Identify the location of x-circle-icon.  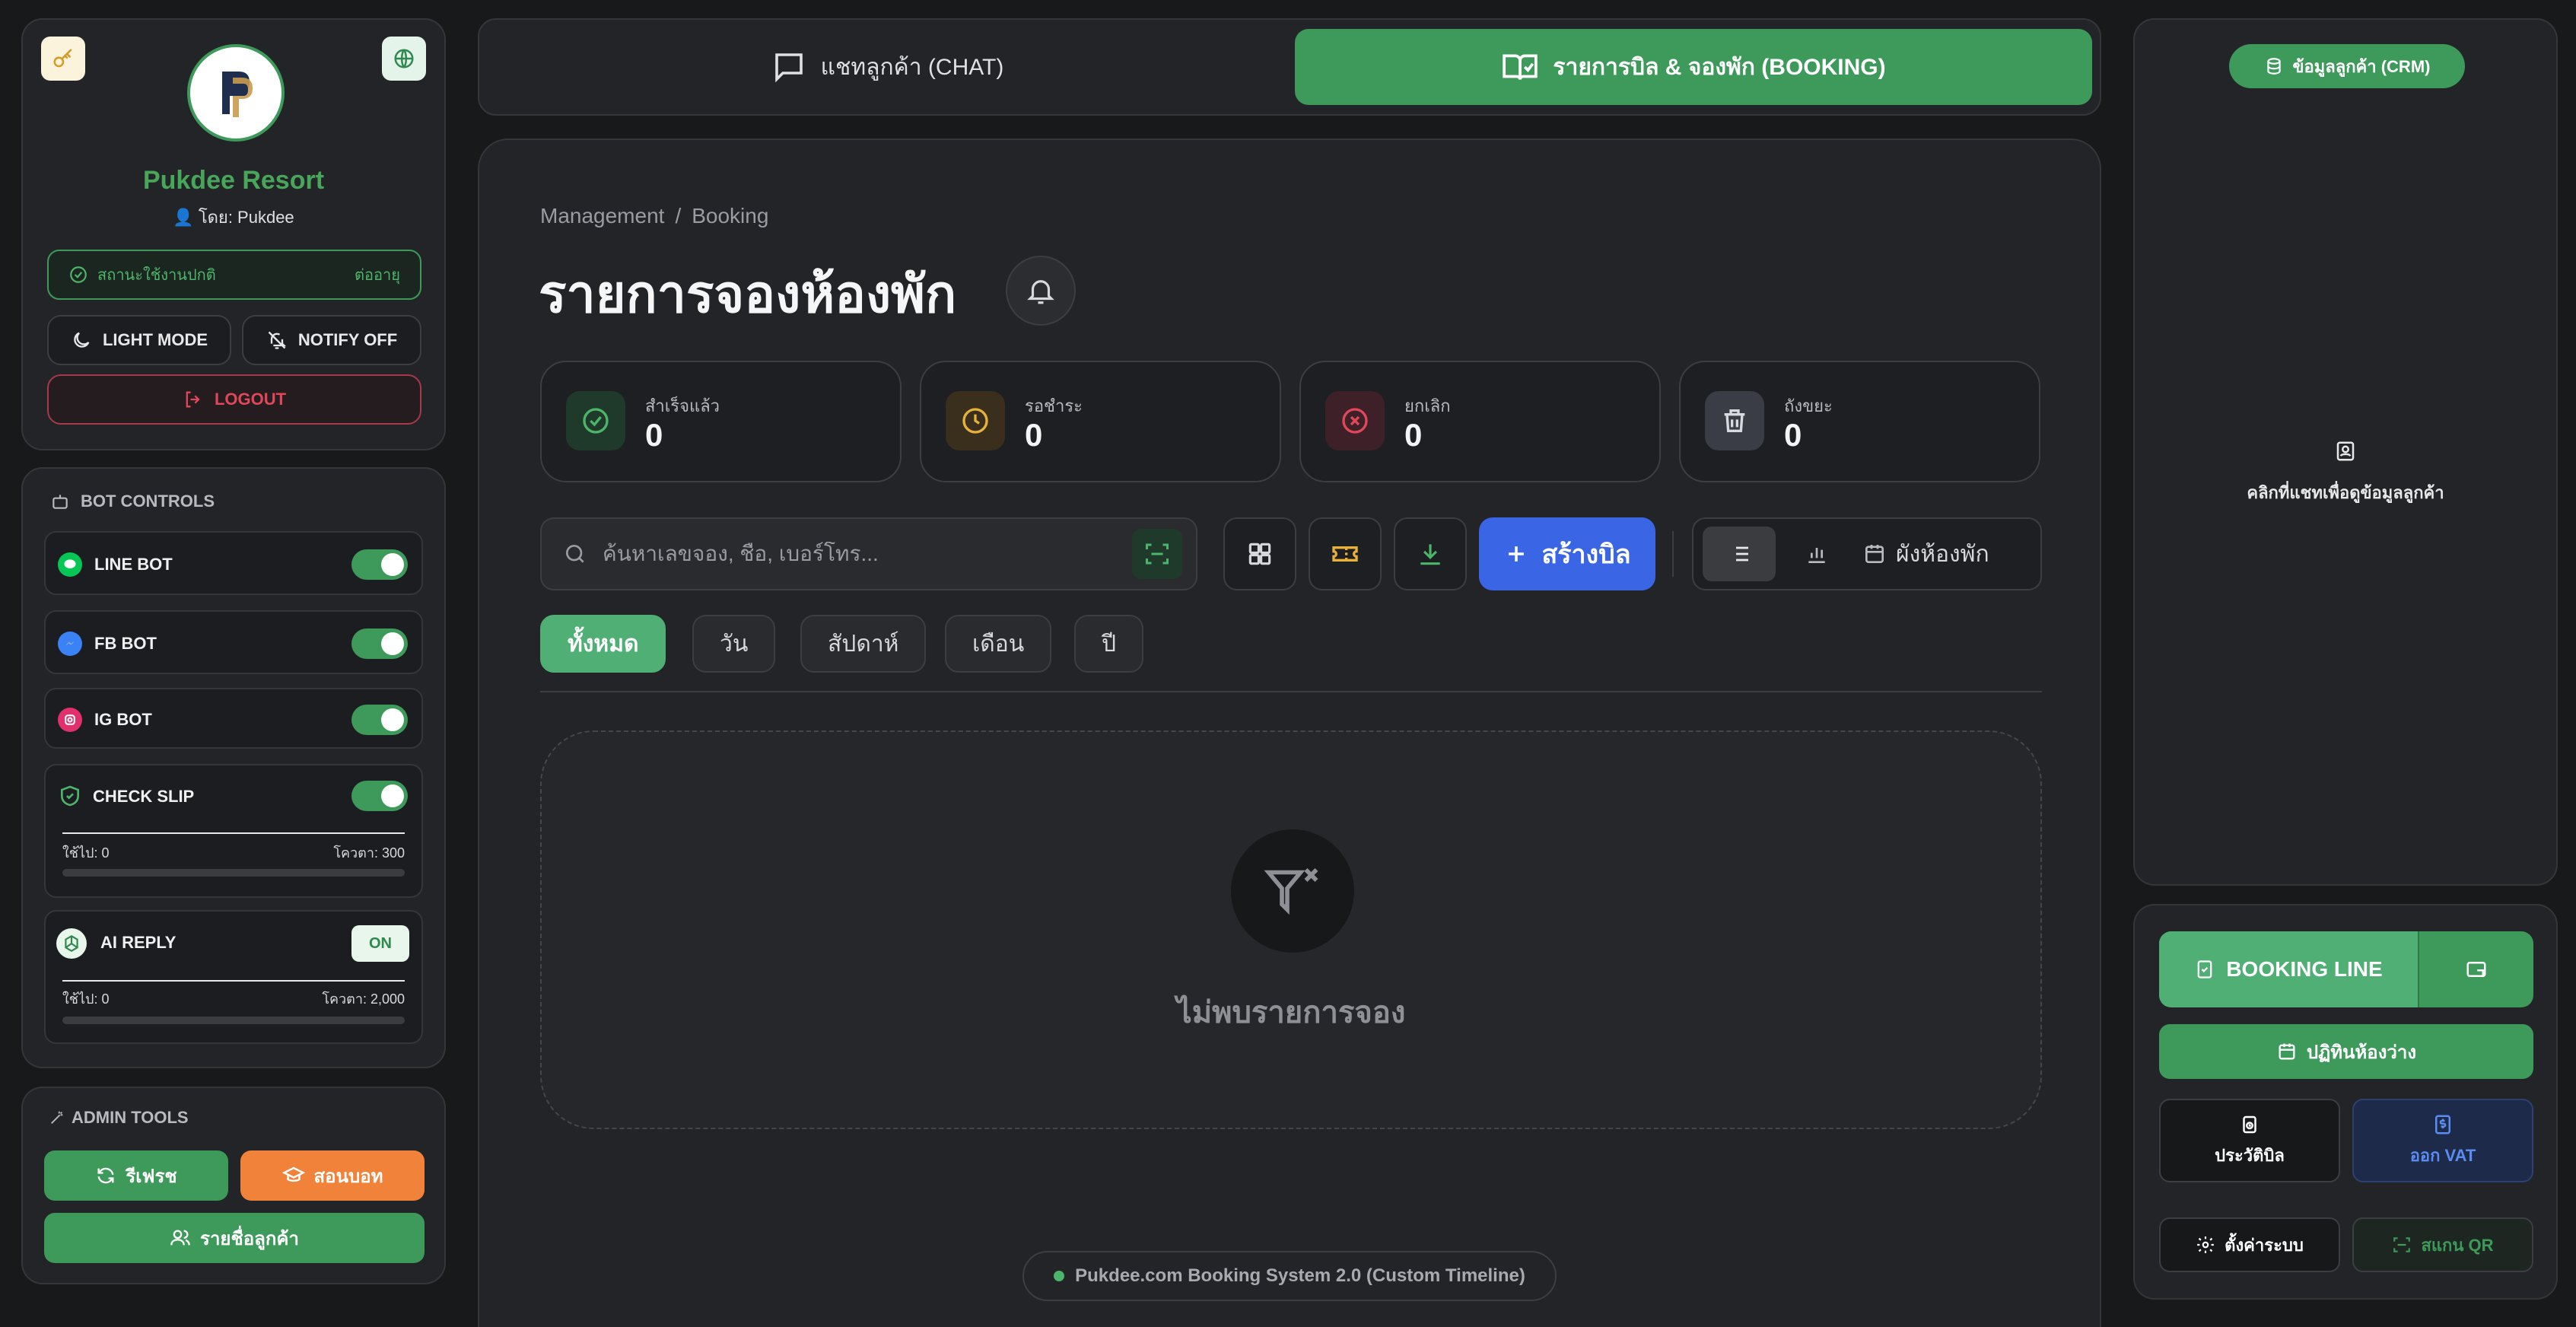
(1355, 420).